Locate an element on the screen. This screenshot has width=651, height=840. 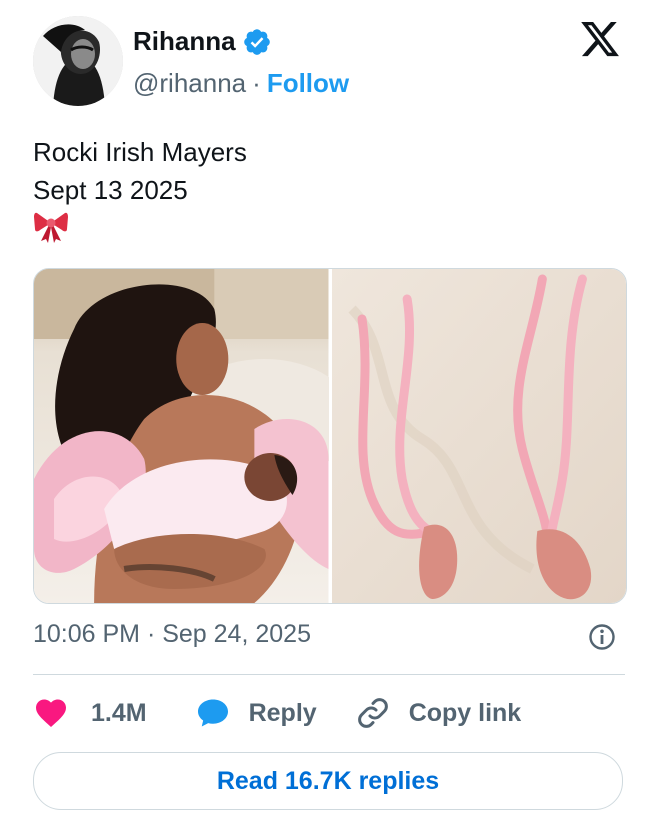
divider is located at coordinates (329, 674).